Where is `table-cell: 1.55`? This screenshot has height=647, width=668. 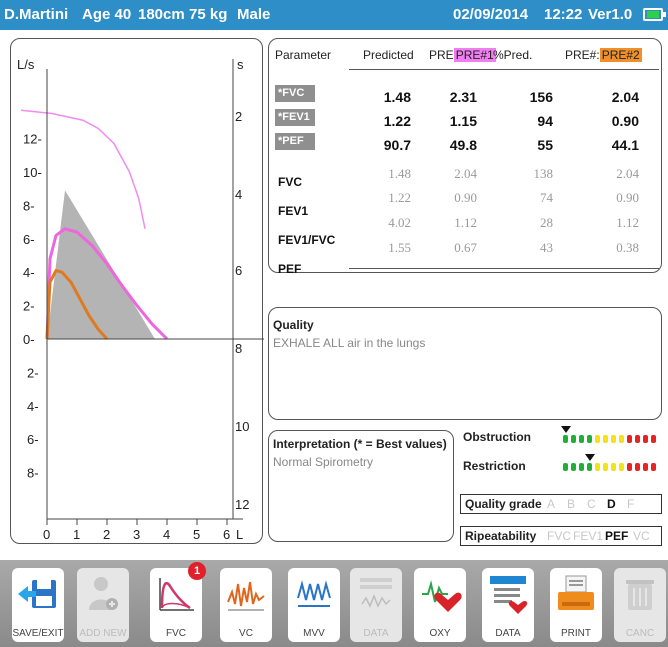 table-cell: 1.55 is located at coordinates (399, 247).